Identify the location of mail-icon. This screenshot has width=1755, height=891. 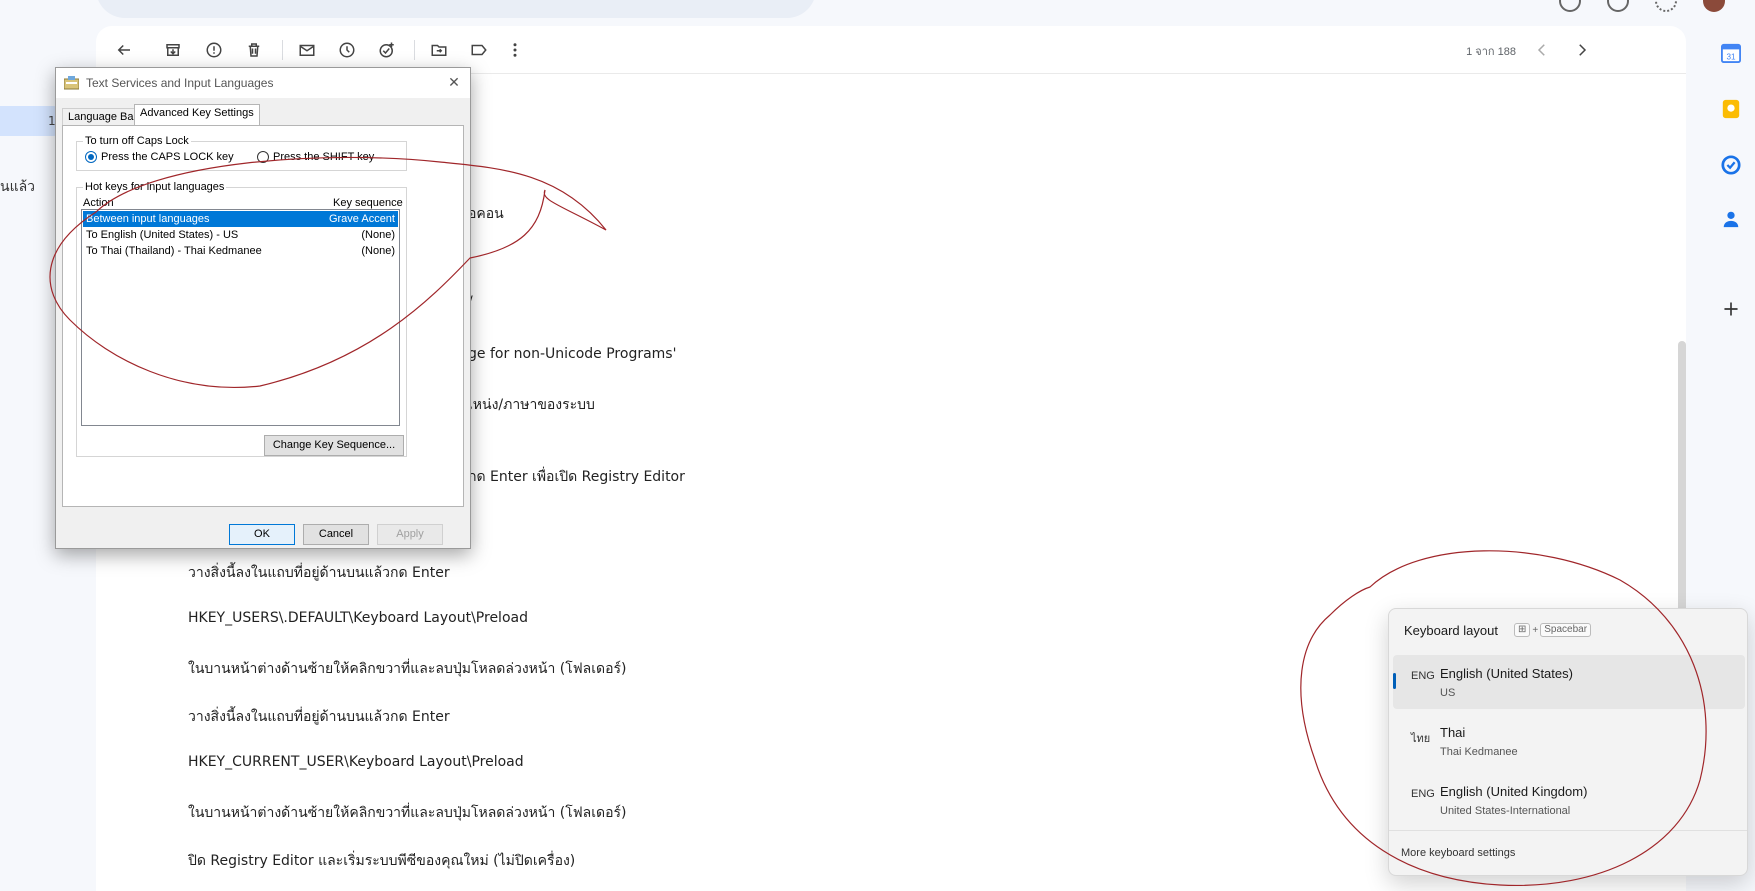
(307, 50).